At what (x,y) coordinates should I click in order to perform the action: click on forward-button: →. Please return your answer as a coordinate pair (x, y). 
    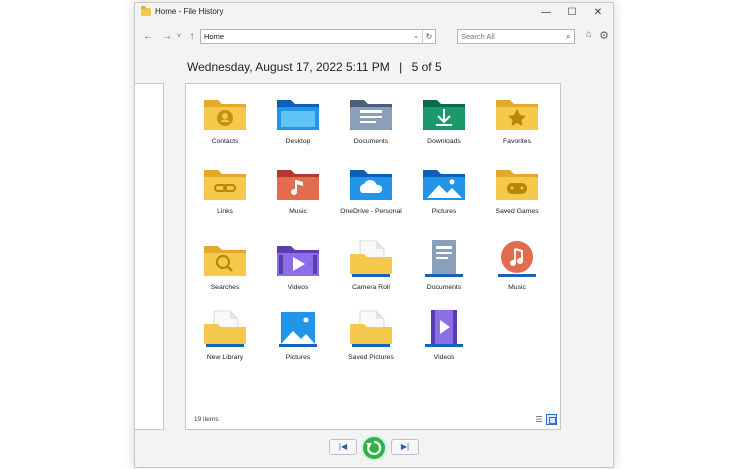
    Looking at the image, I should click on (167, 37).